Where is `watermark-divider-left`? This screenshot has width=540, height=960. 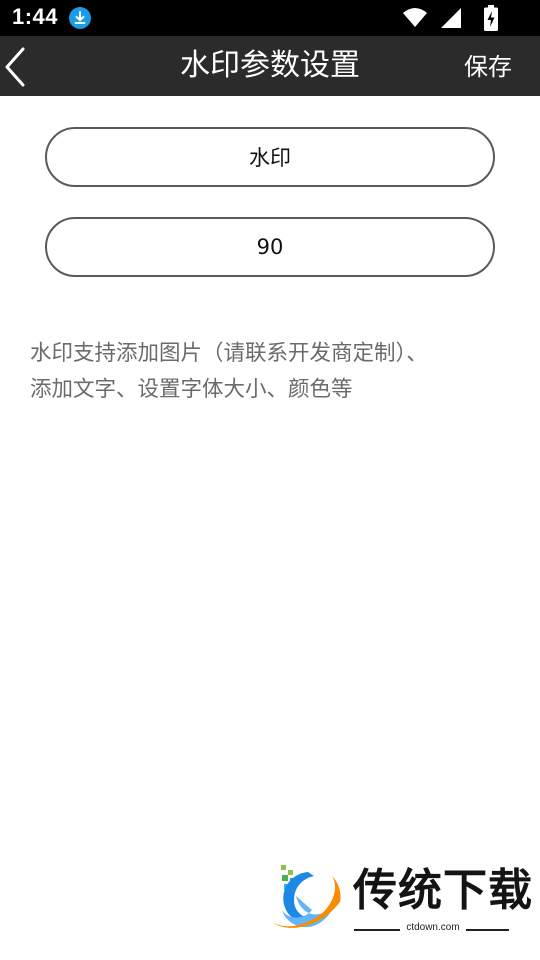 watermark-divider-left is located at coordinates (377, 930).